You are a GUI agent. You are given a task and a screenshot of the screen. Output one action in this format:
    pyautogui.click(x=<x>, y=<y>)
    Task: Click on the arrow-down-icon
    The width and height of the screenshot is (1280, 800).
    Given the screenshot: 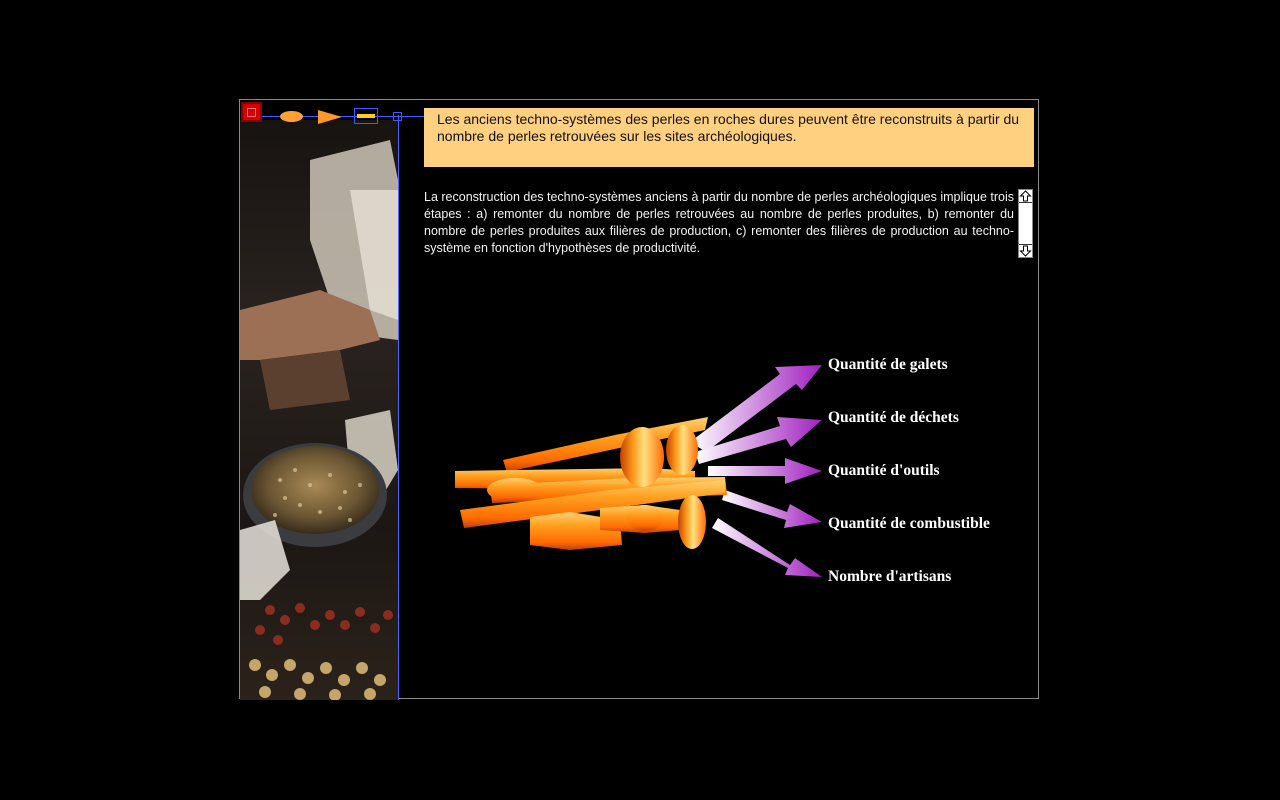 What is the action you would take?
    pyautogui.click(x=1025, y=251)
    